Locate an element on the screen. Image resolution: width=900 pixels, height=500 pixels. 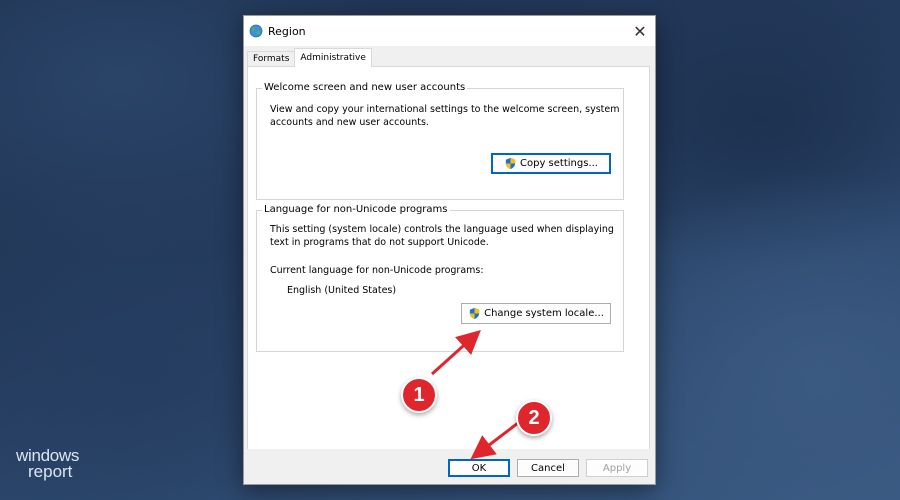
apply-button: Apply is located at coordinates (617, 468).